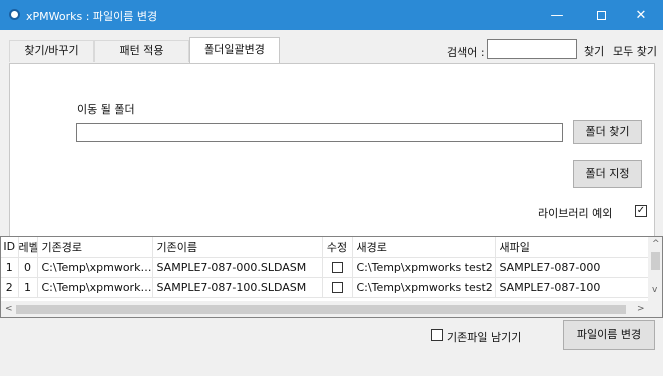 The image size is (663, 376). I want to click on cell-level: 0, so click(28, 267).